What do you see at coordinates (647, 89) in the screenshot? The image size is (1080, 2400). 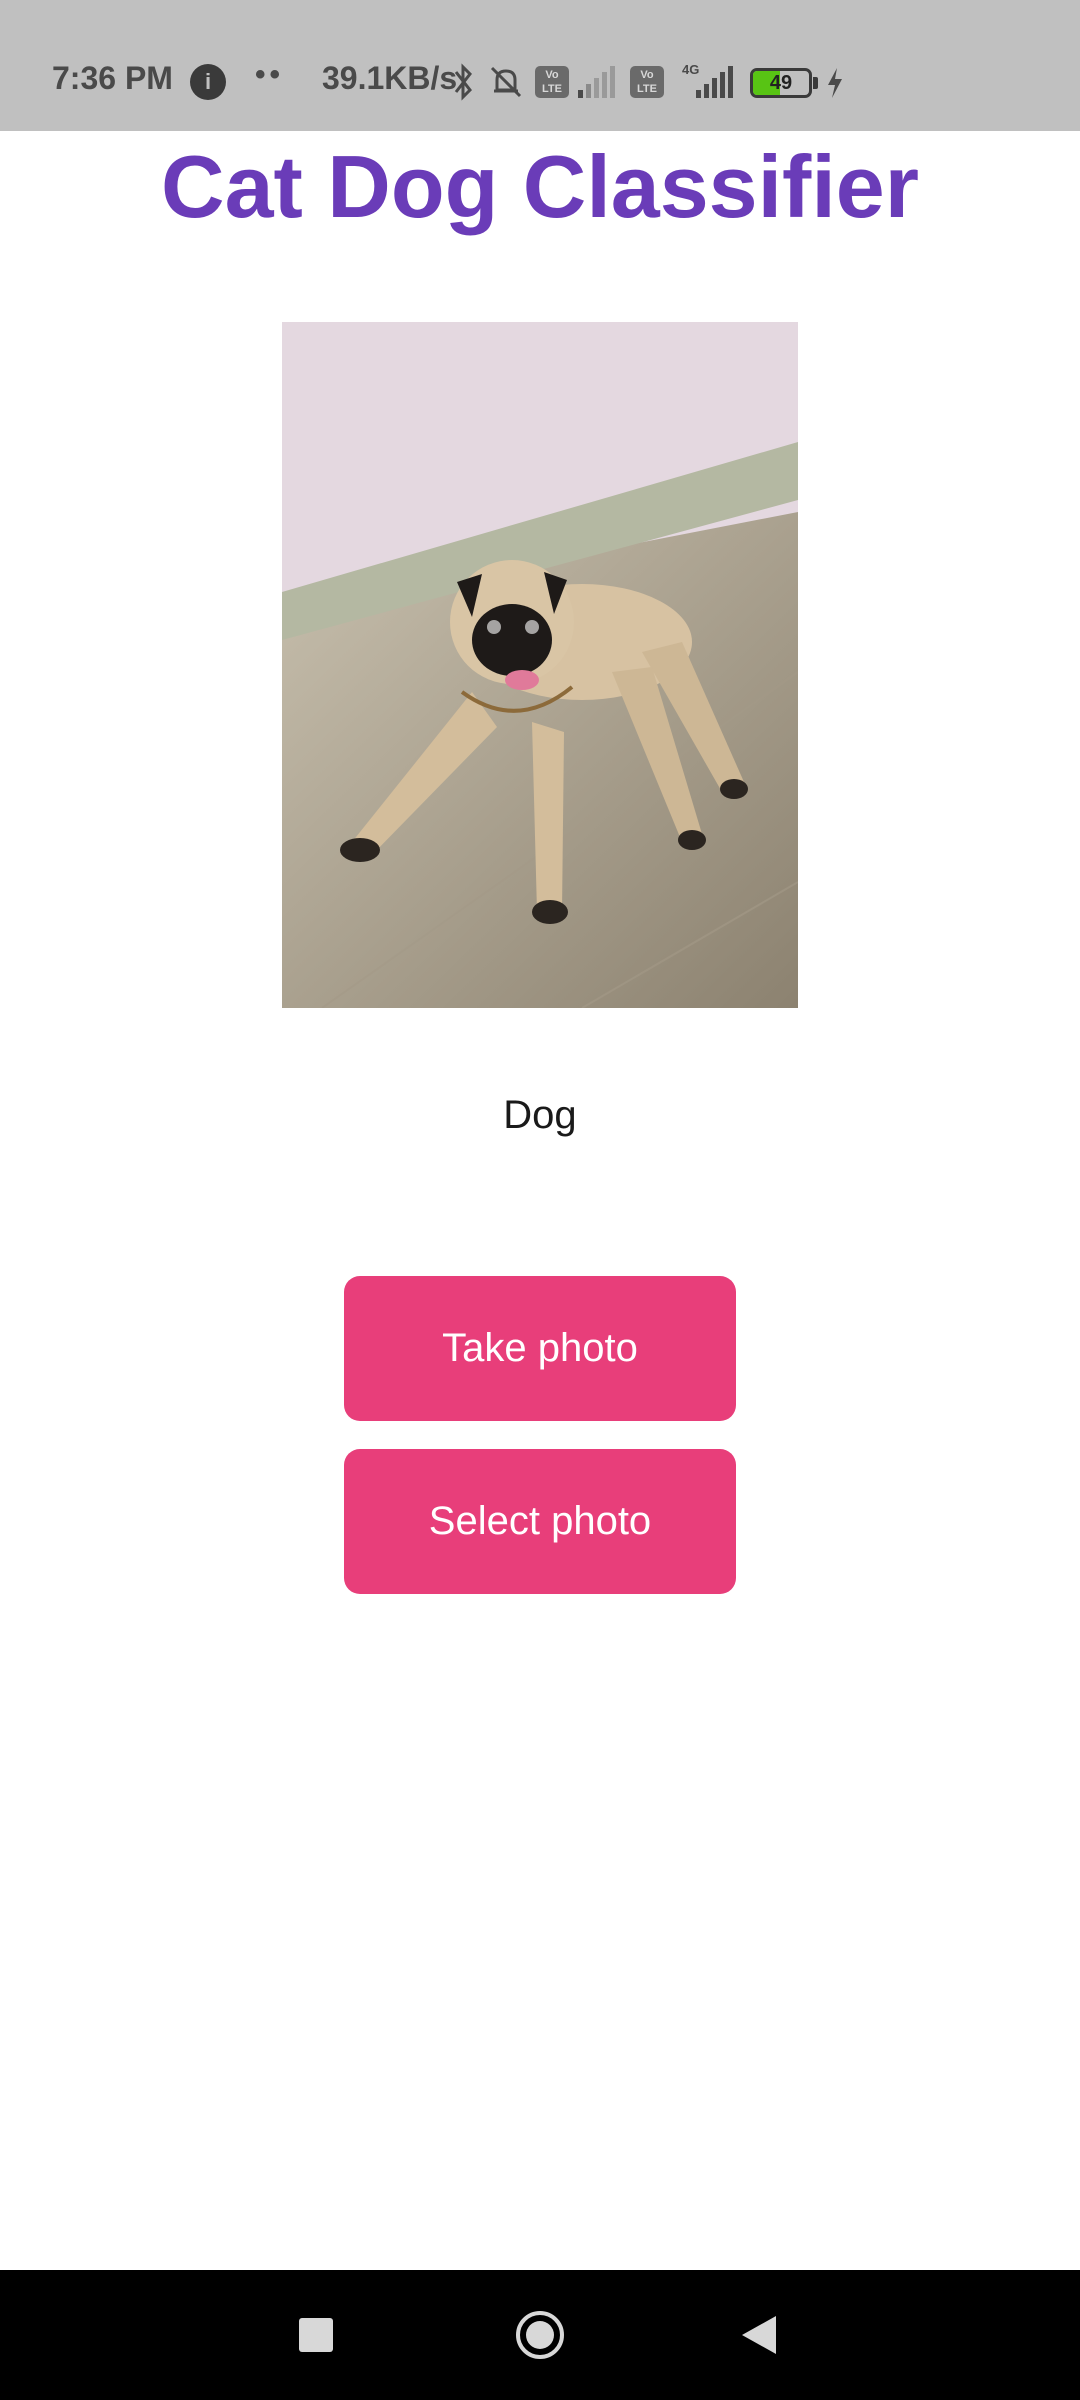 I see `volte-sim2-bottom: LTE` at bounding box center [647, 89].